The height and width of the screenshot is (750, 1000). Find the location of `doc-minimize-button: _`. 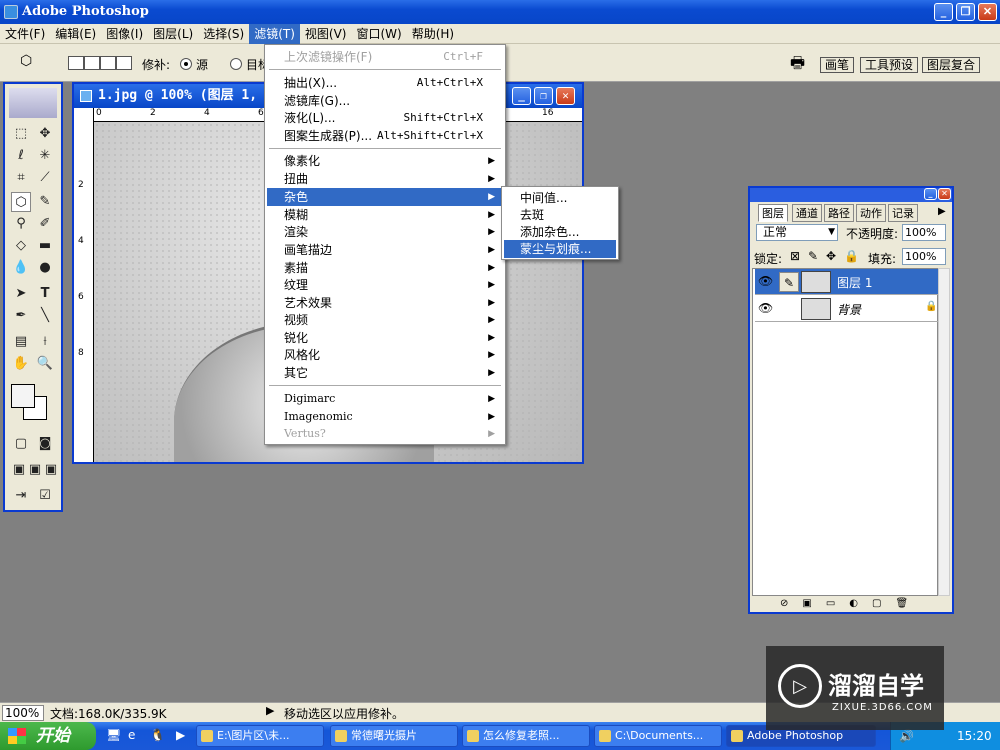

doc-minimize-button: _ is located at coordinates (521, 96).